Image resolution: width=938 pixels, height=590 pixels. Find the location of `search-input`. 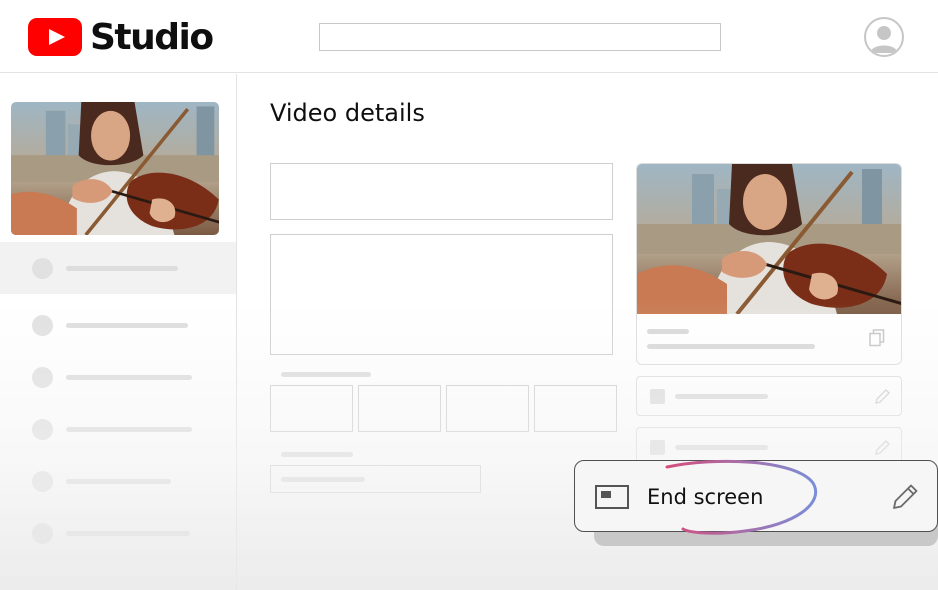

search-input is located at coordinates (520, 37).